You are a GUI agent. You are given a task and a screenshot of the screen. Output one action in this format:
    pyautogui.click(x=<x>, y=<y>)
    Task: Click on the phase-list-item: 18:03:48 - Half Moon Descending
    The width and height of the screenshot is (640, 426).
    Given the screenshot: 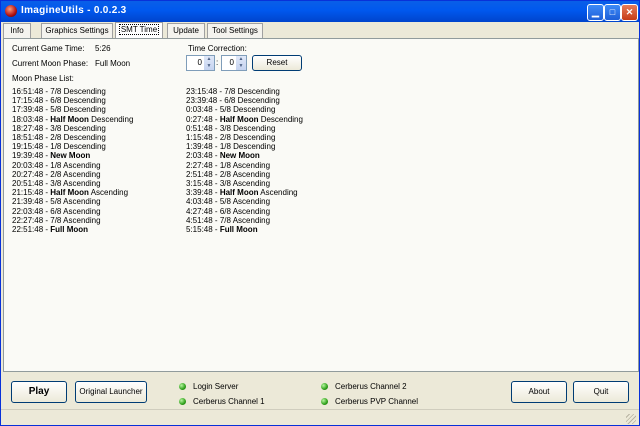 What is the action you would take?
    pyautogui.click(x=72, y=119)
    